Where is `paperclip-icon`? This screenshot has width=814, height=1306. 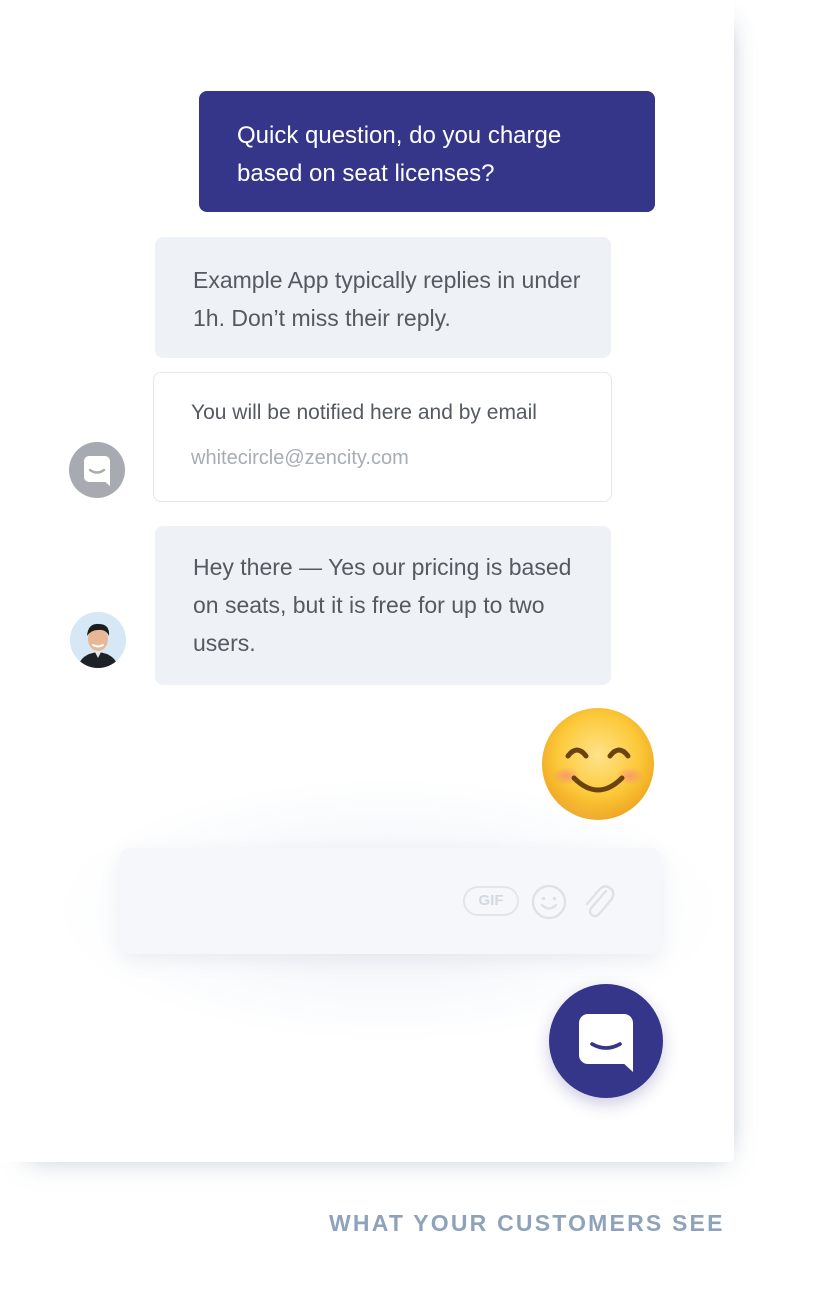 paperclip-icon is located at coordinates (598, 901).